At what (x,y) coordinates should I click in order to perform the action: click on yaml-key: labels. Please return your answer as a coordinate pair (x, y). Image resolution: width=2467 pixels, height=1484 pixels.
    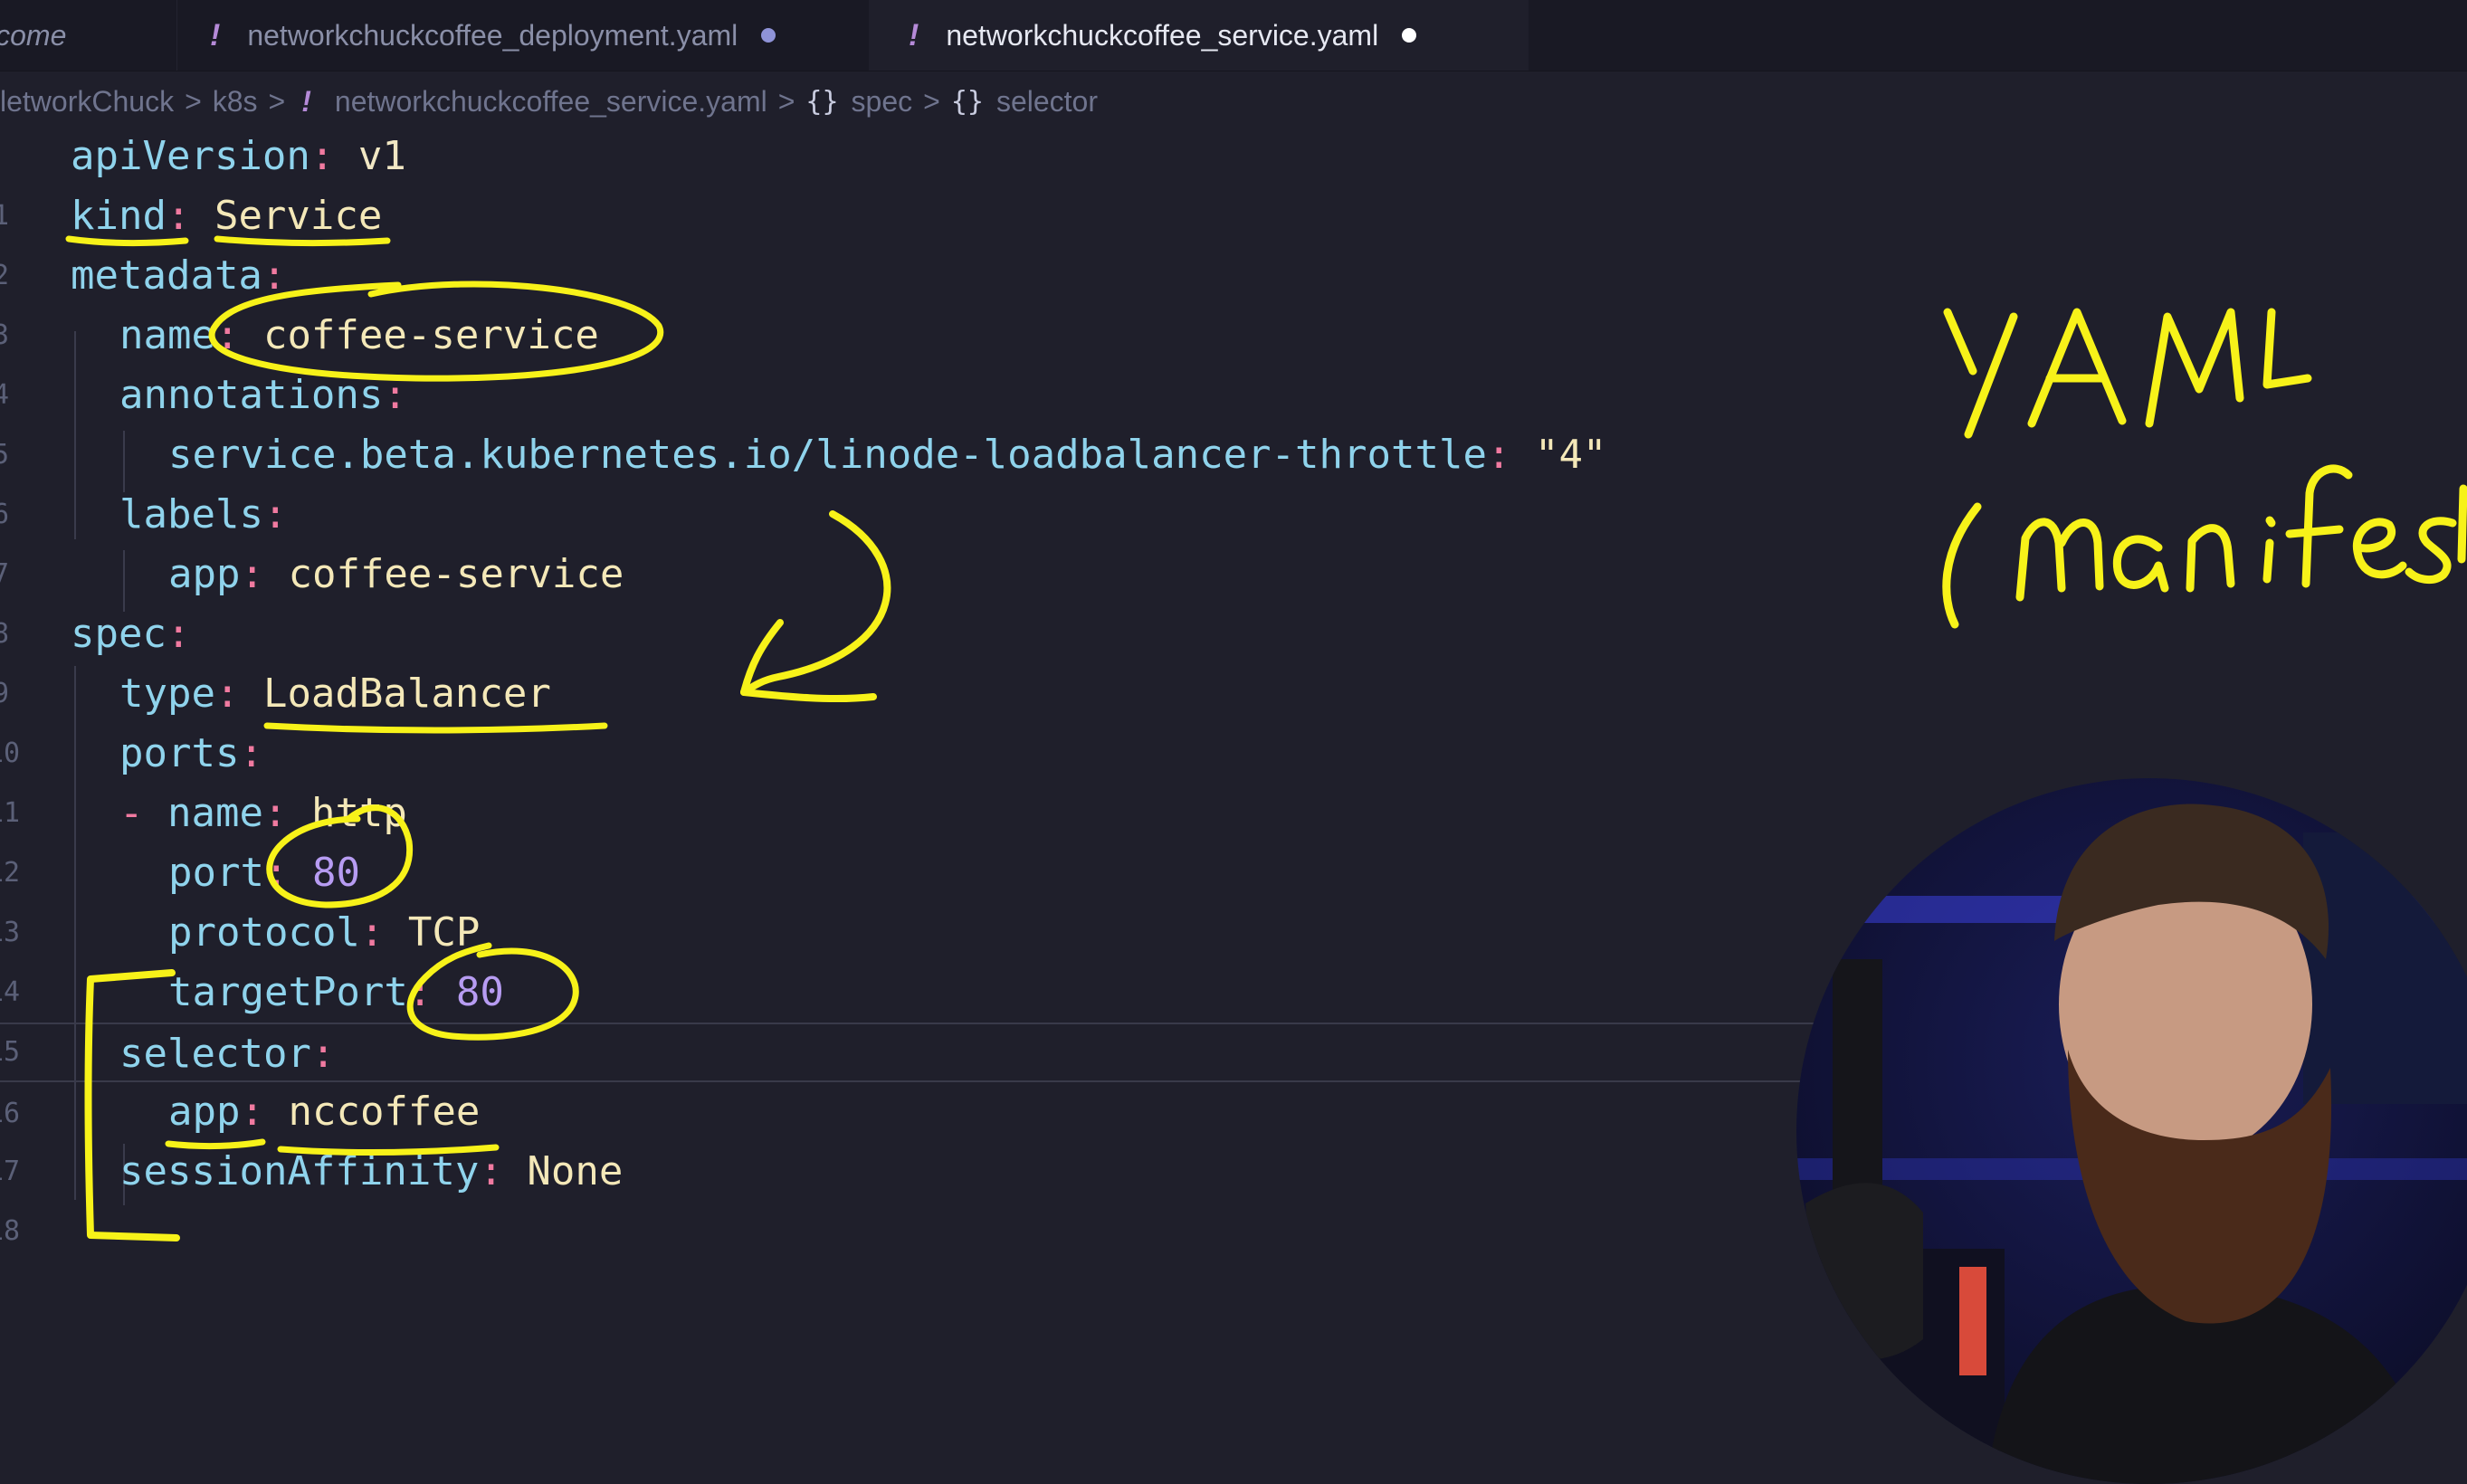
    Looking at the image, I should click on (191, 514).